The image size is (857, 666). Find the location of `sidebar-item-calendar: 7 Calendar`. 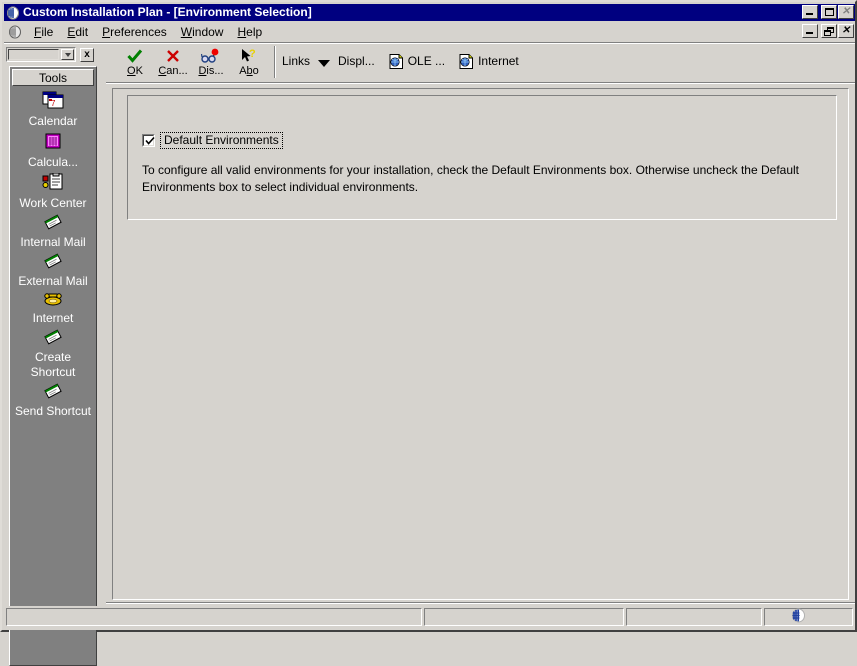

sidebar-item-calendar: 7 Calendar is located at coordinates (53, 108).